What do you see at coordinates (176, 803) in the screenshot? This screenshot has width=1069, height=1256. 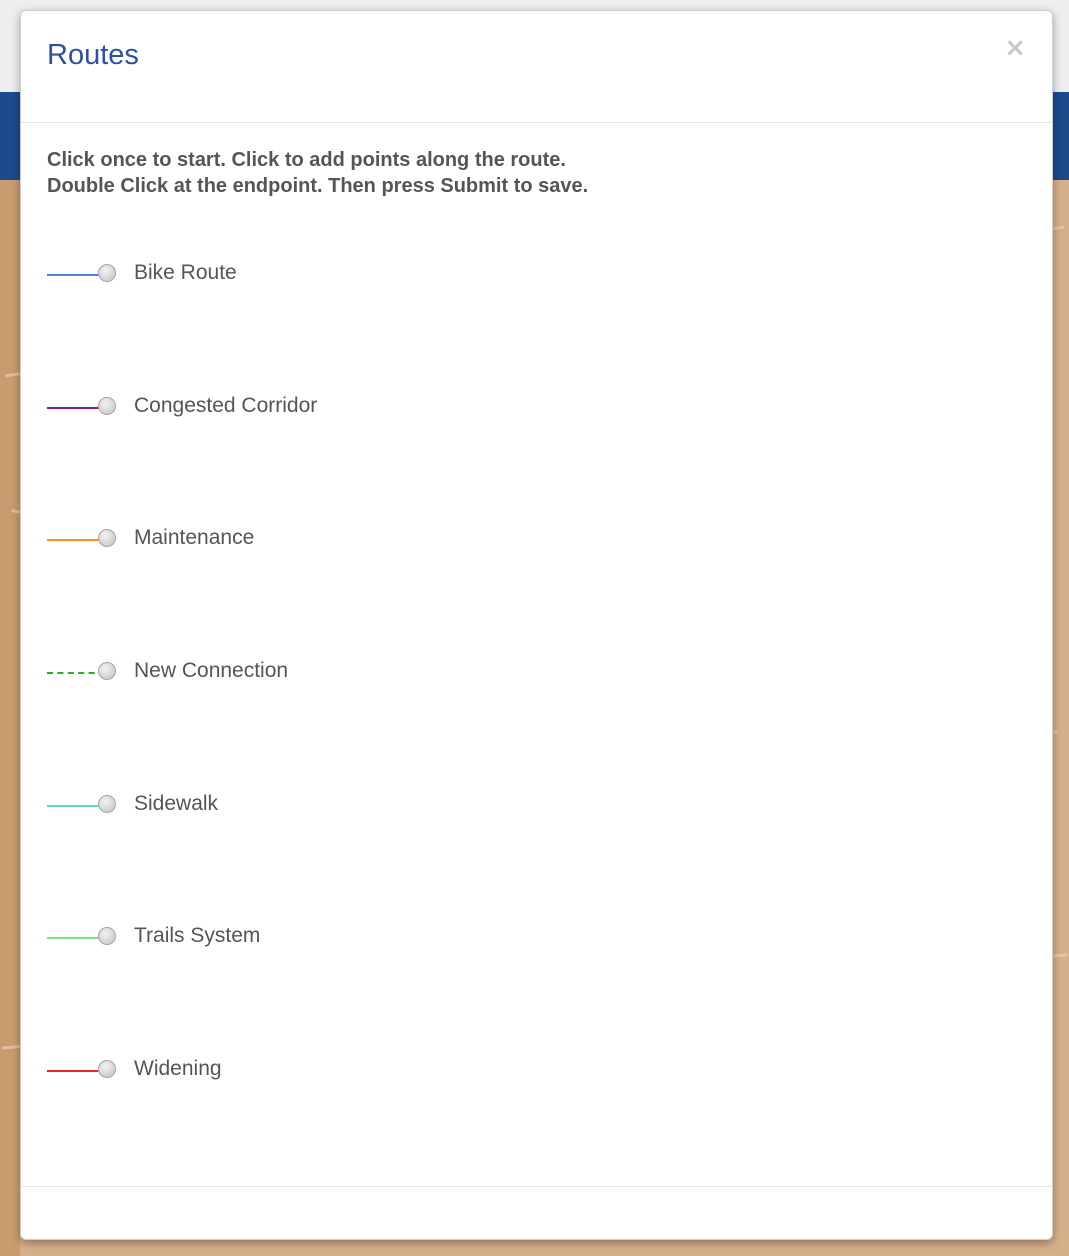 I see `route-label: Sidewalk` at bounding box center [176, 803].